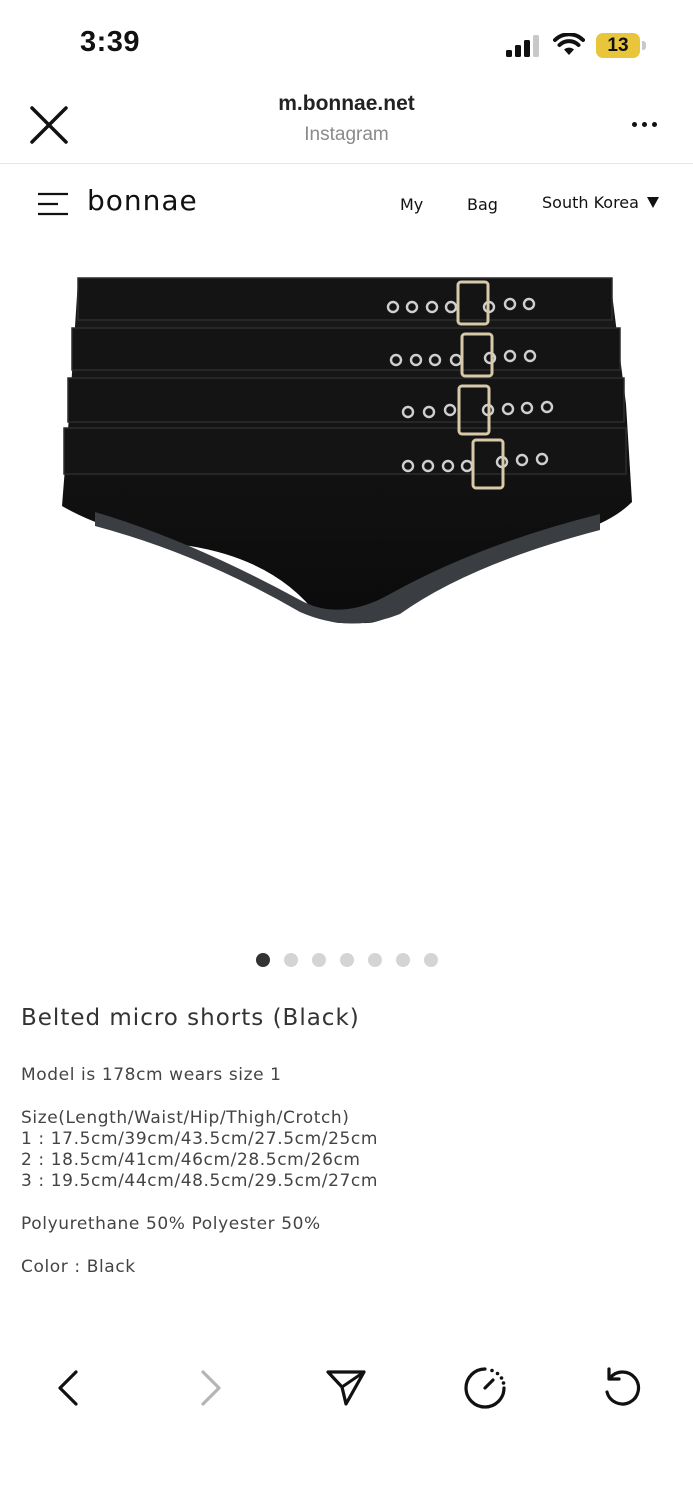 This screenshot has height=1500, width=693. I want to click on product-title: Belted micro shorts (Black), so click(190, 1018).